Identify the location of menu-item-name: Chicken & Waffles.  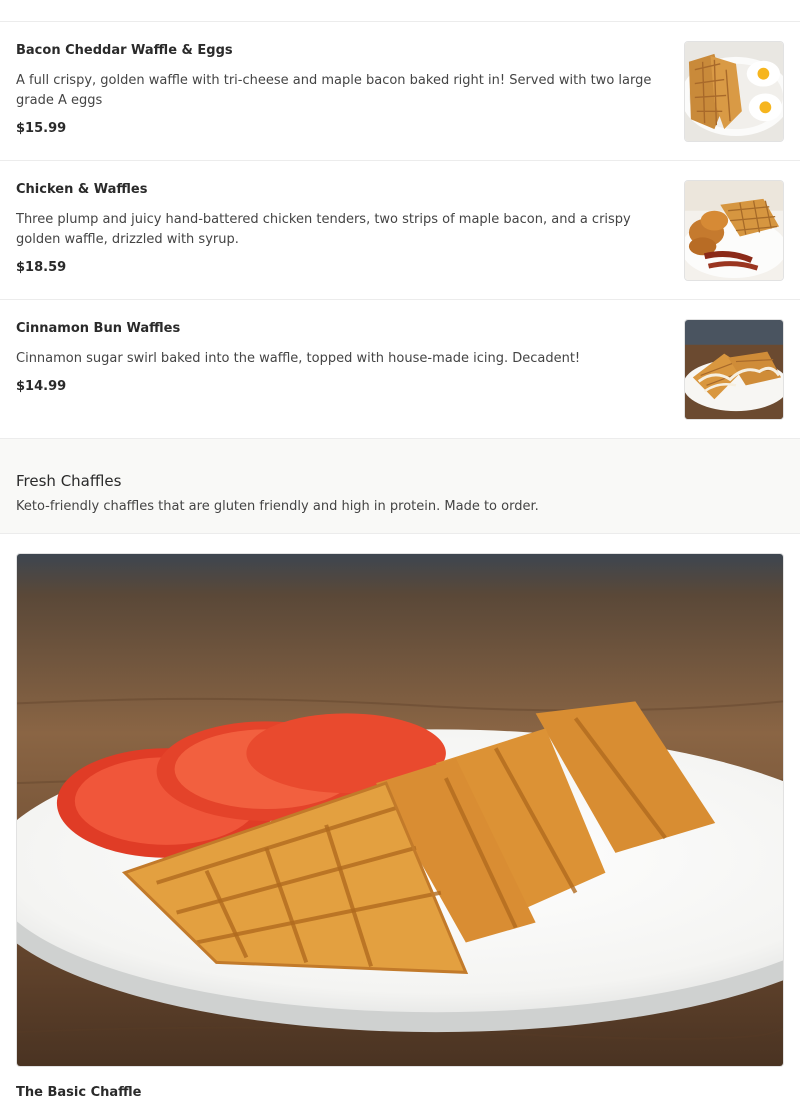
(82, 189).